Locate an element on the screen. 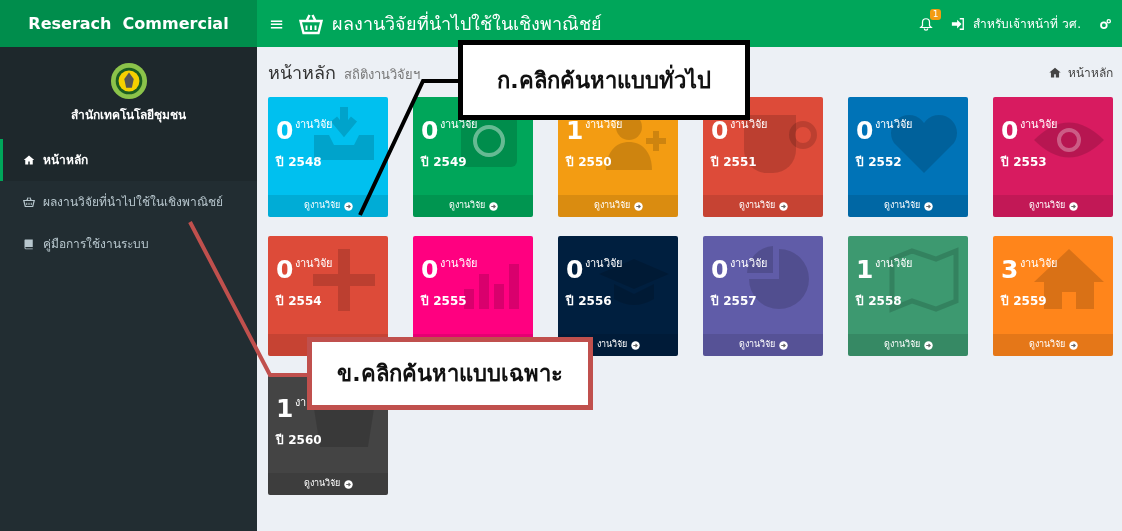 This screenshot has width=1122, height=531. tile-year: ปี 2553 is located at coordinates (1024, 162).